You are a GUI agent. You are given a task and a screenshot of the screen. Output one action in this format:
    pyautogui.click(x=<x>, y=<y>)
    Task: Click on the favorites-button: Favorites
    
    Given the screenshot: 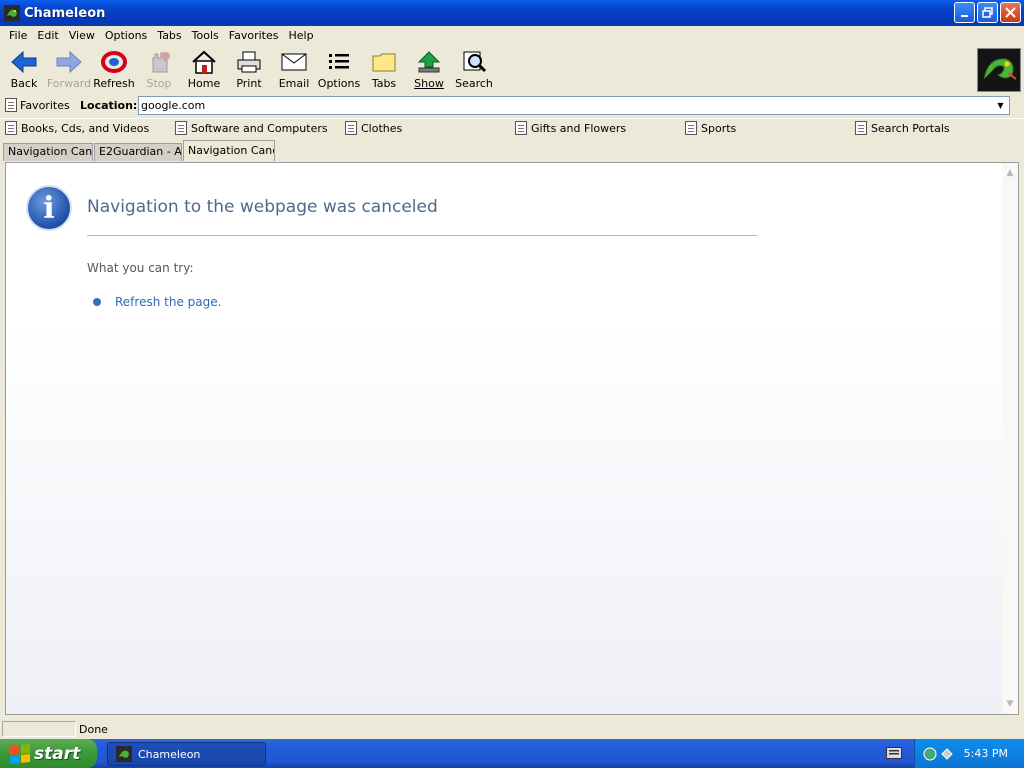 What is the action you would take?
    pyautogui.click(x=37, y=105)
    